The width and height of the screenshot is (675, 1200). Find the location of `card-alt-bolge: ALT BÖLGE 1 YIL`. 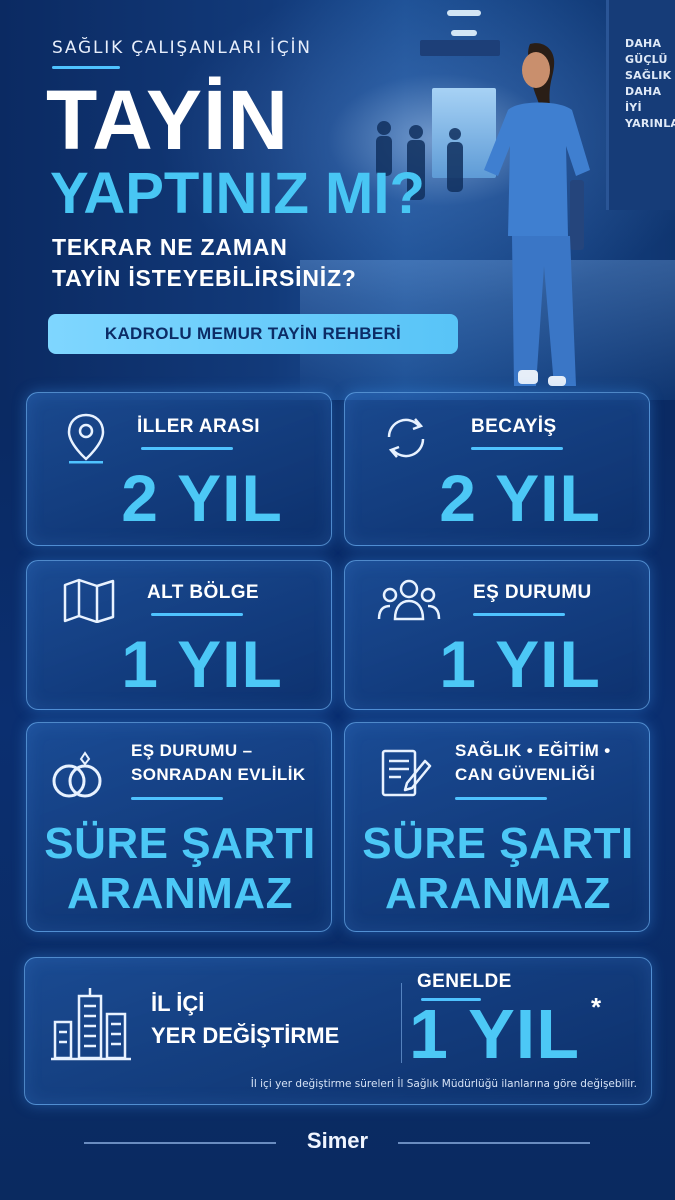

card-alt-bolge: ALT BÖLGE 1 YIL is located at coordinates (179, 635).